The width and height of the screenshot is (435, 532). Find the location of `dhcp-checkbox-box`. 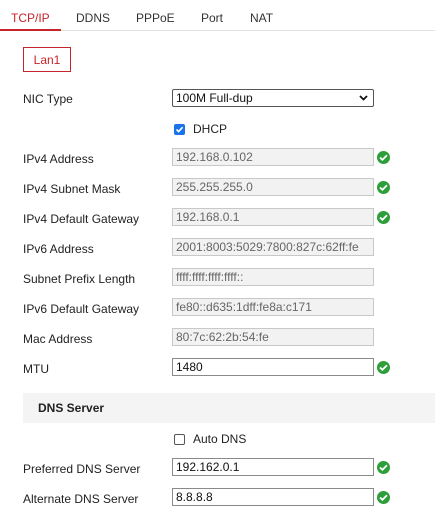

dhcp-checkbox-box is located at coordinates (179, 129).